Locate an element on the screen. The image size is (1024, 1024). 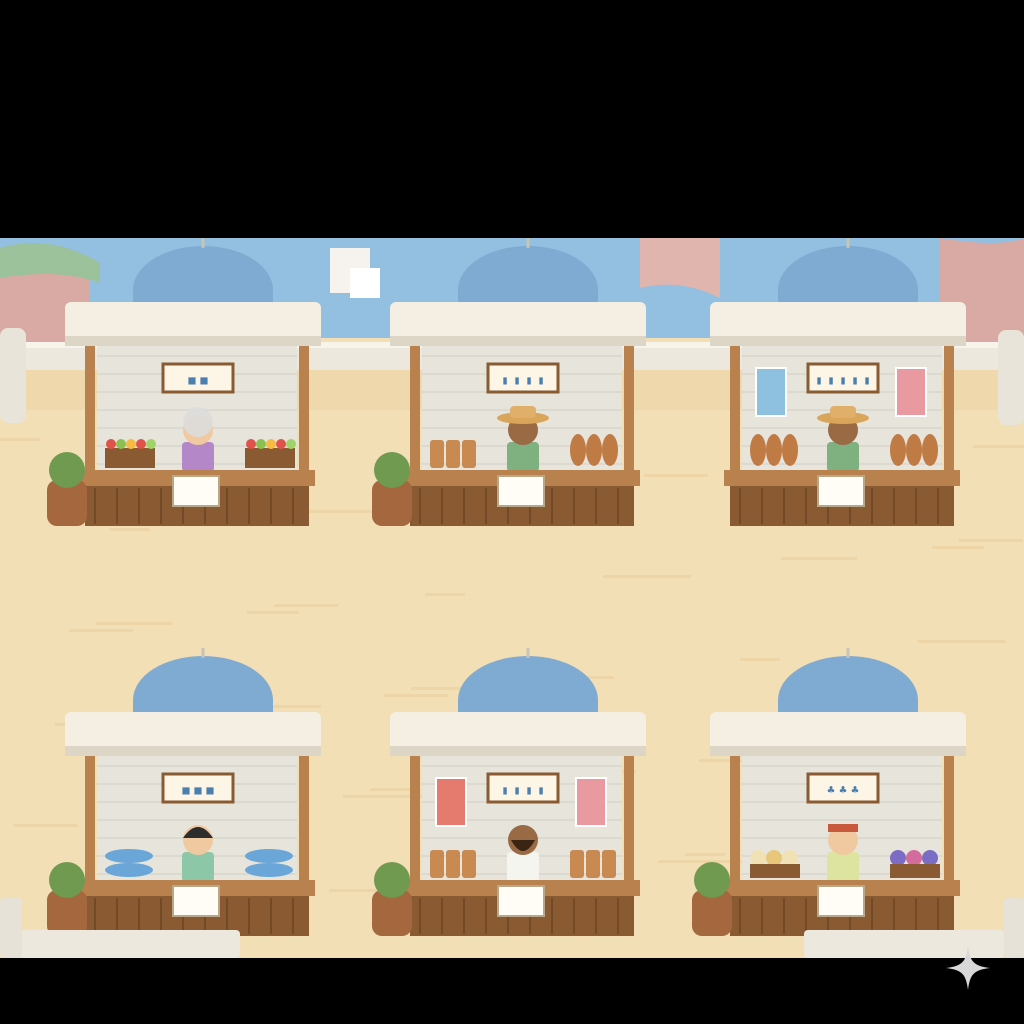
goods-bread-stack is located at coordinates (453, 864).